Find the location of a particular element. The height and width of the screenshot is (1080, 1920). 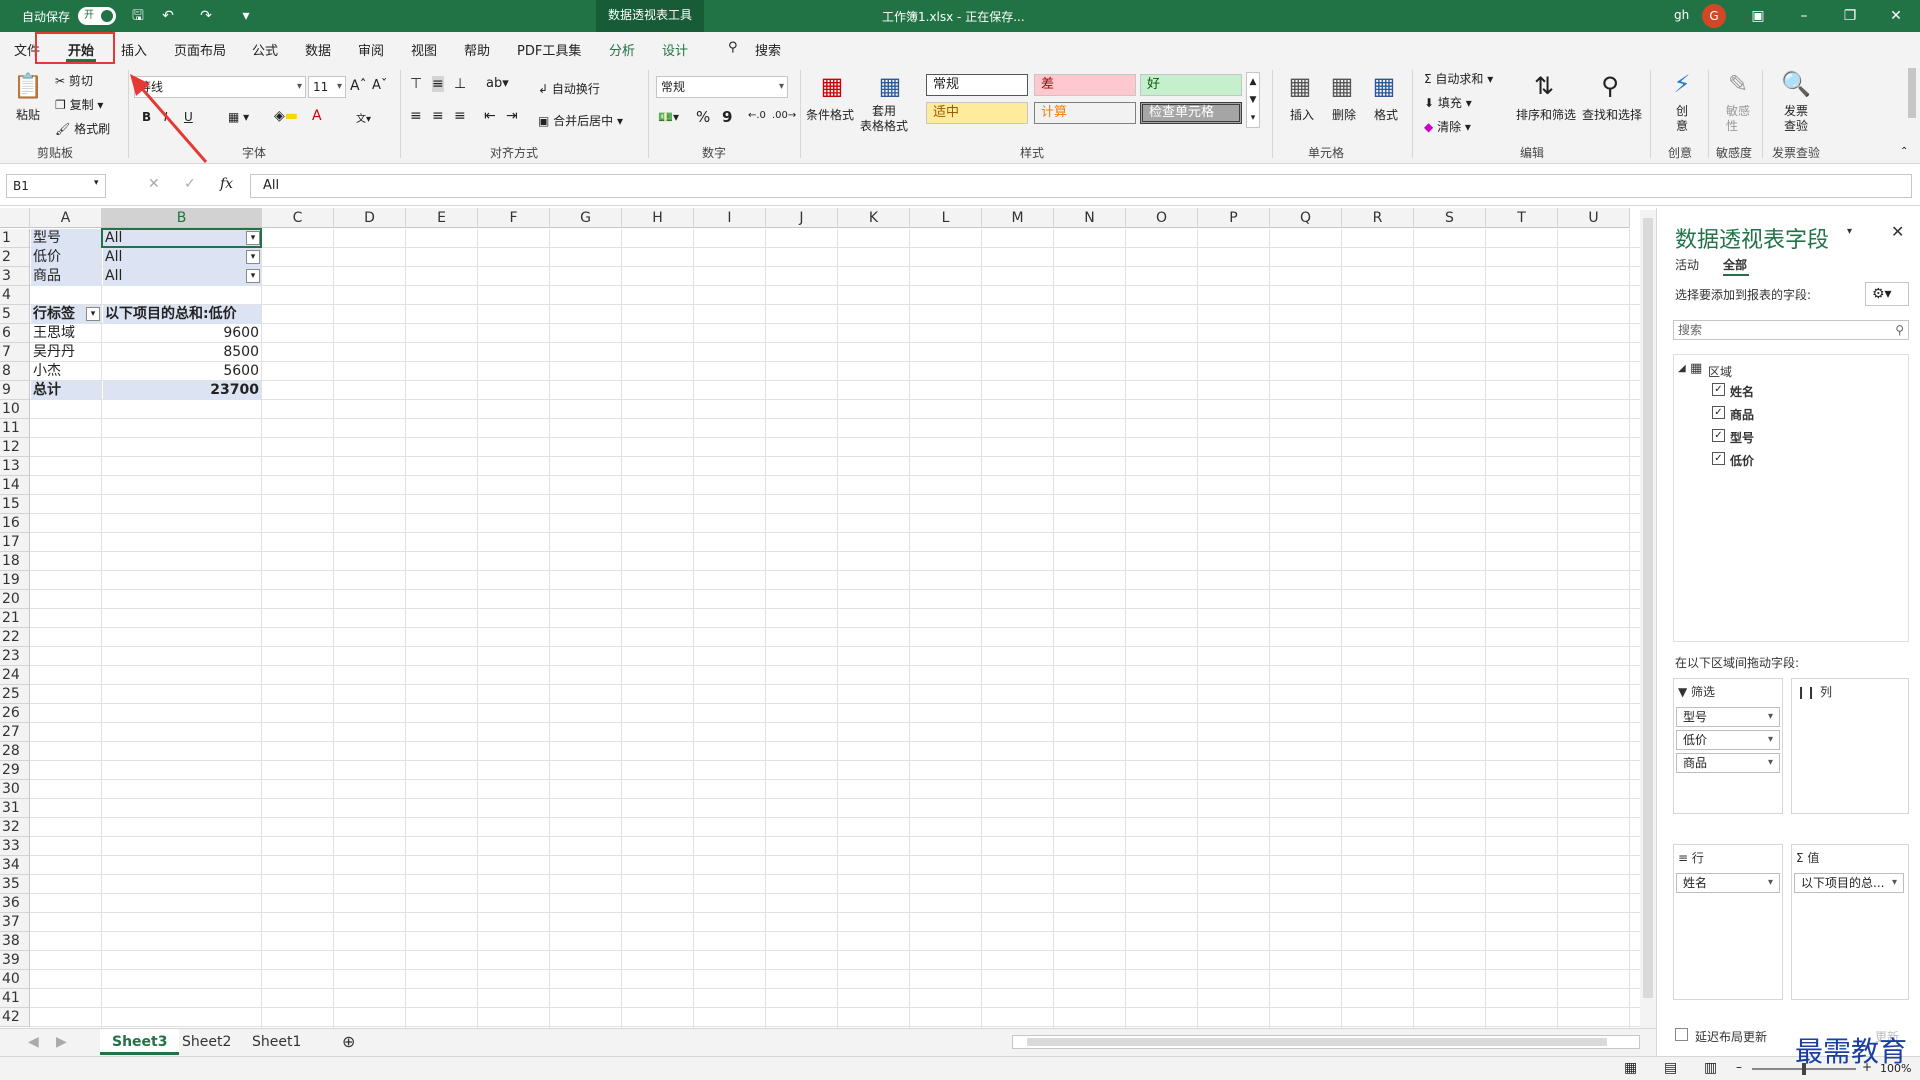

pane-tab-active: 活动 is located at coordinates (1687, 264).